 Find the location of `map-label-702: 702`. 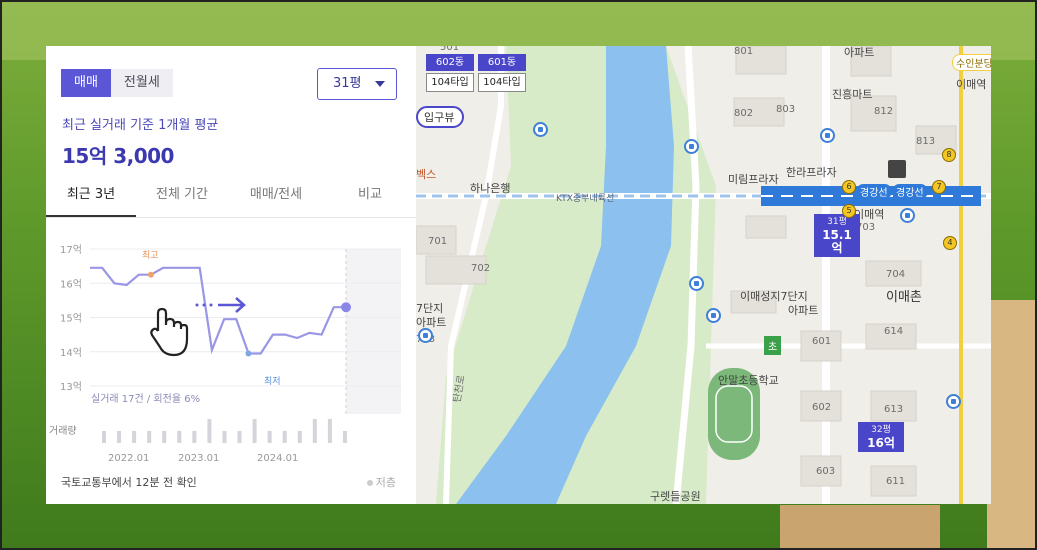

map-label-702: 702 is located at coordinates (481, 268).